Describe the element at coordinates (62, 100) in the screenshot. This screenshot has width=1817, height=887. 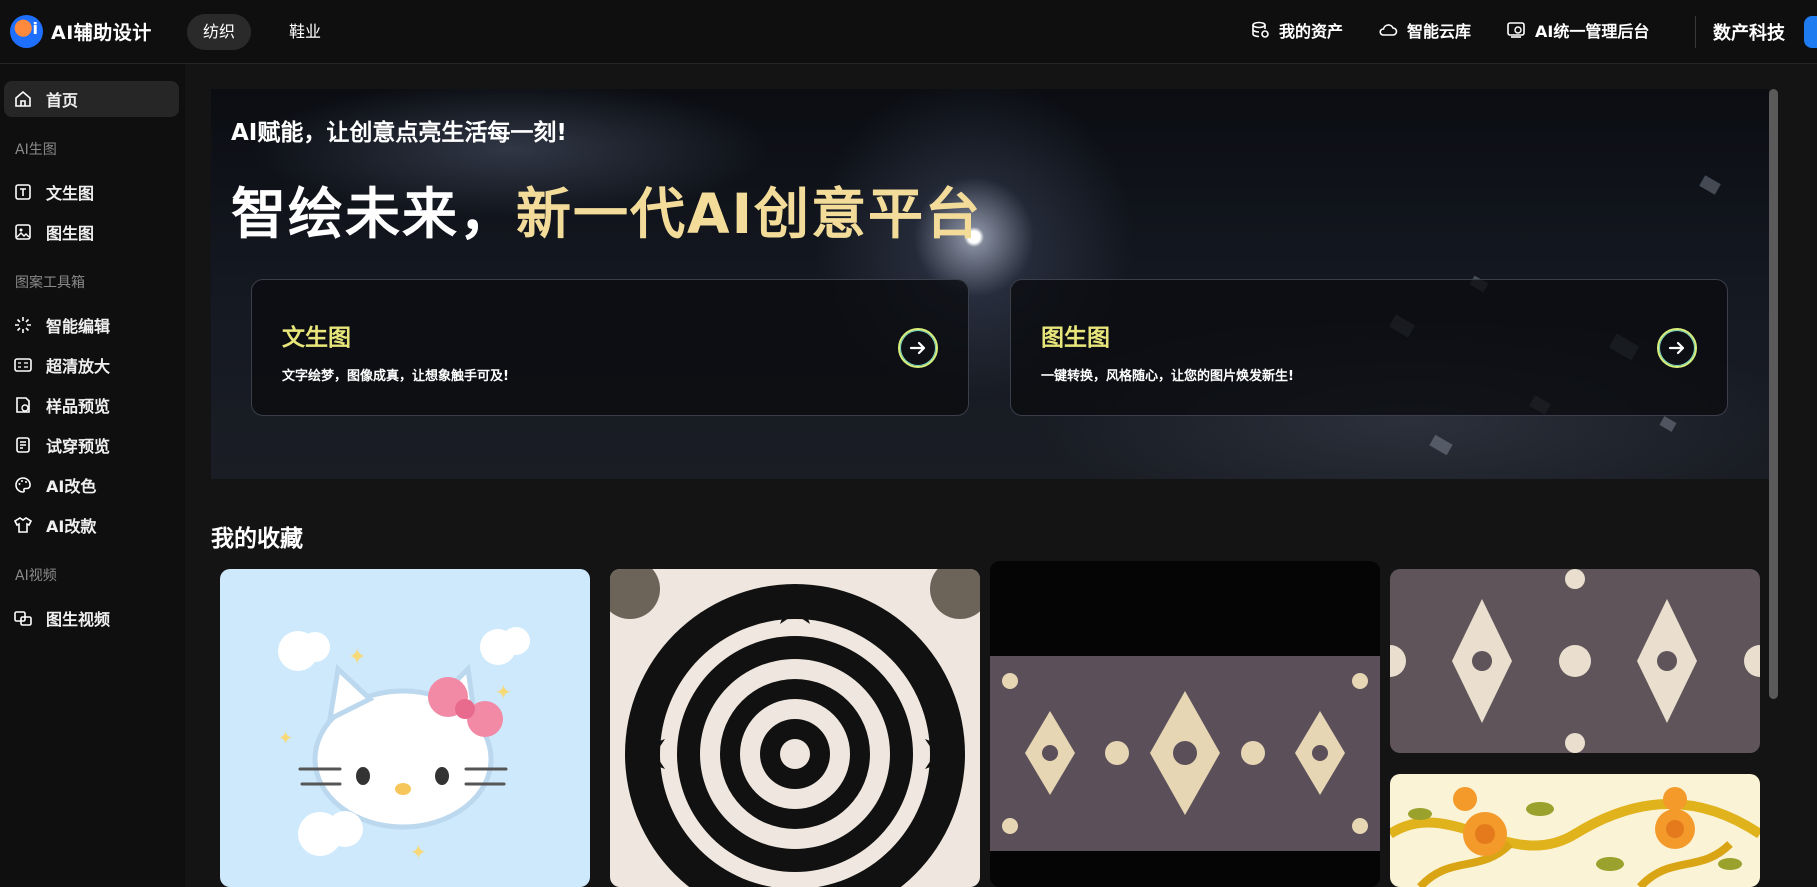
I see `sidebar-item-label: 首页` at that location.